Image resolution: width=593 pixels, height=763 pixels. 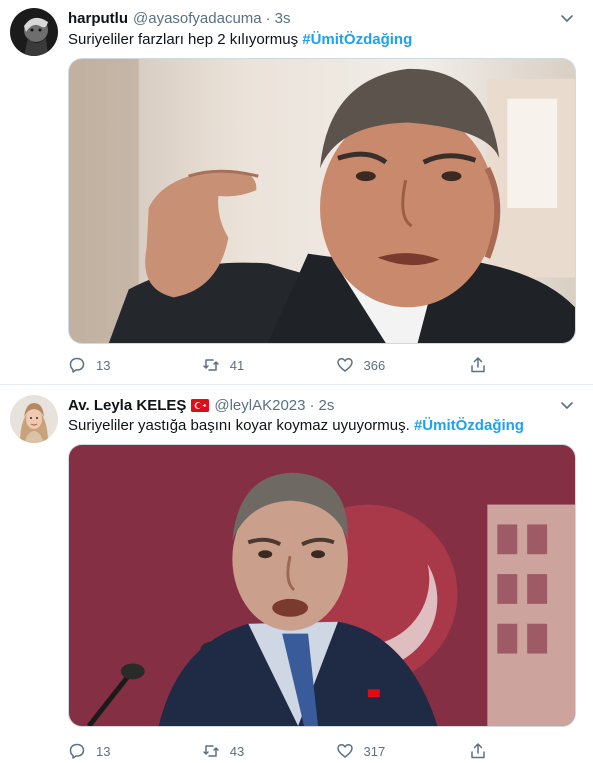 I want to click on user-handle: @ayasofyadacuma, so click(x=197, y=18).